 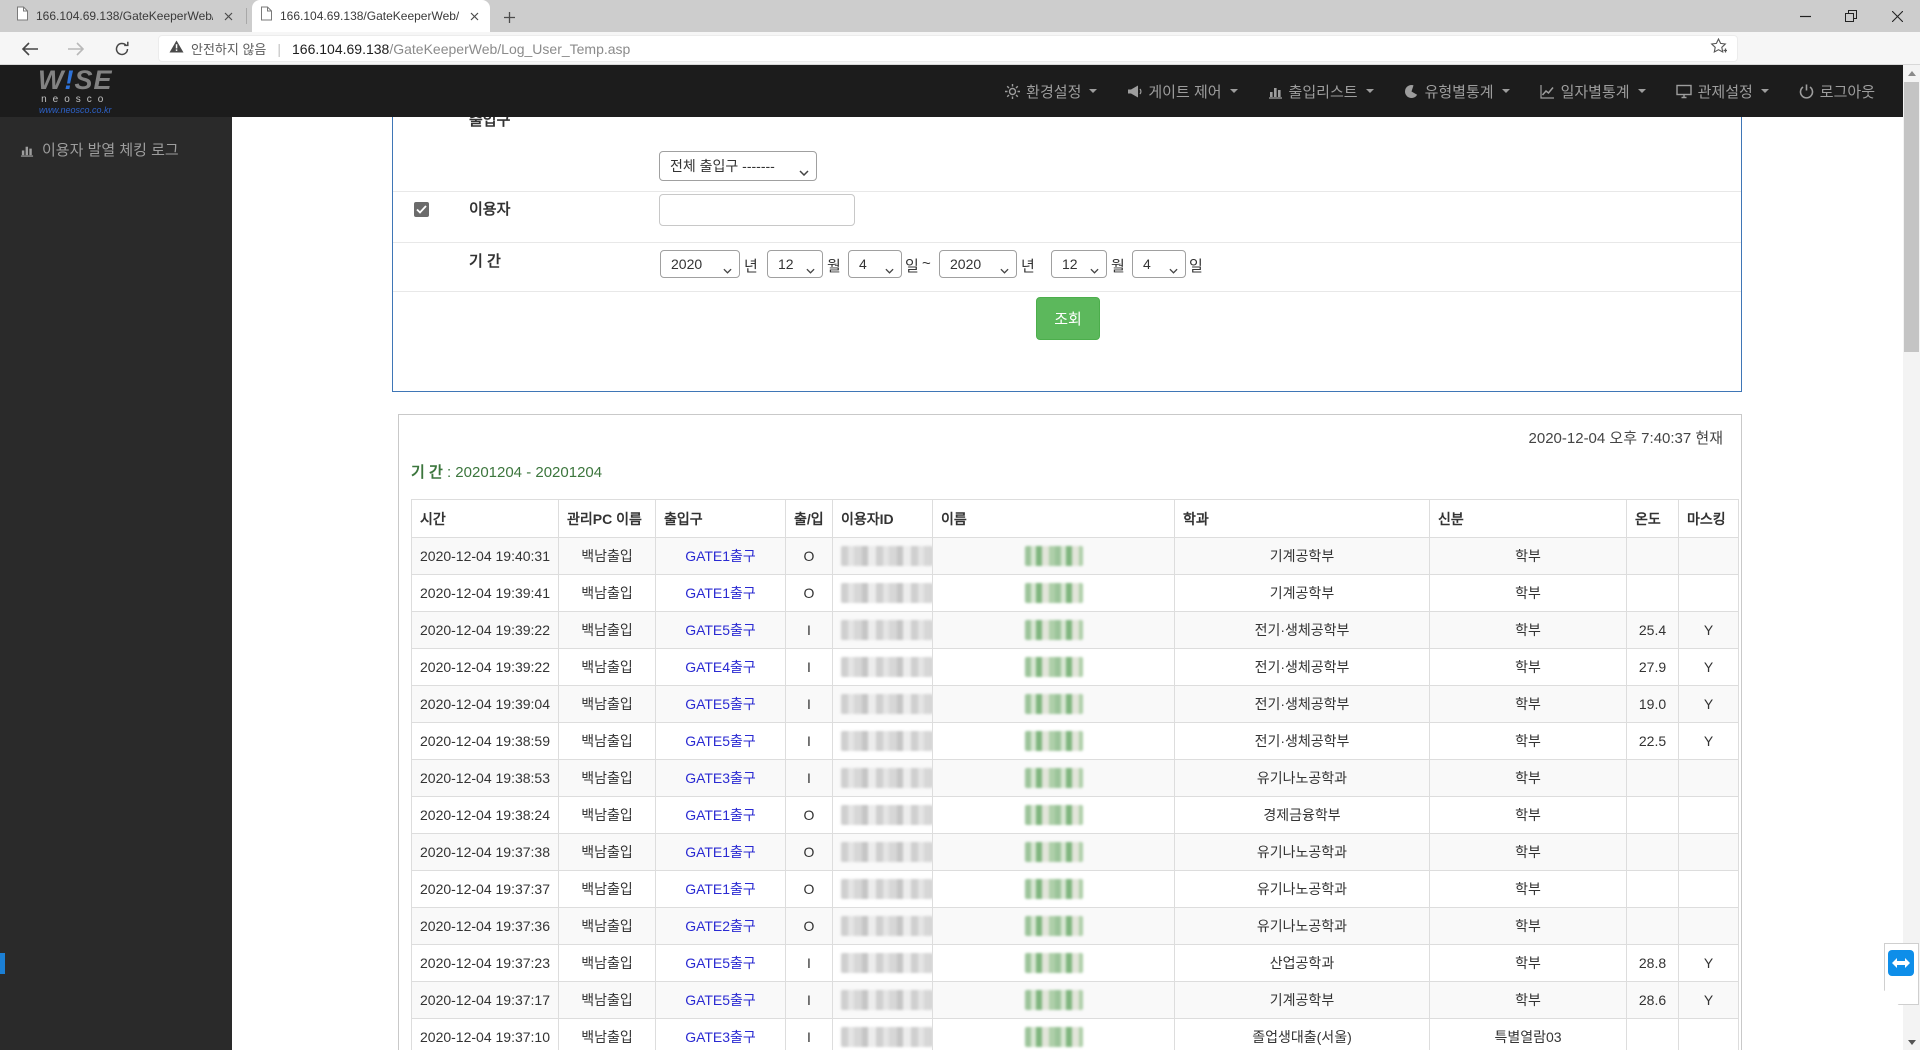 What do you see at coordinates (786, 264) in the screenshot?
I see `from-month-value: 12` at bounding box center [786, 264].